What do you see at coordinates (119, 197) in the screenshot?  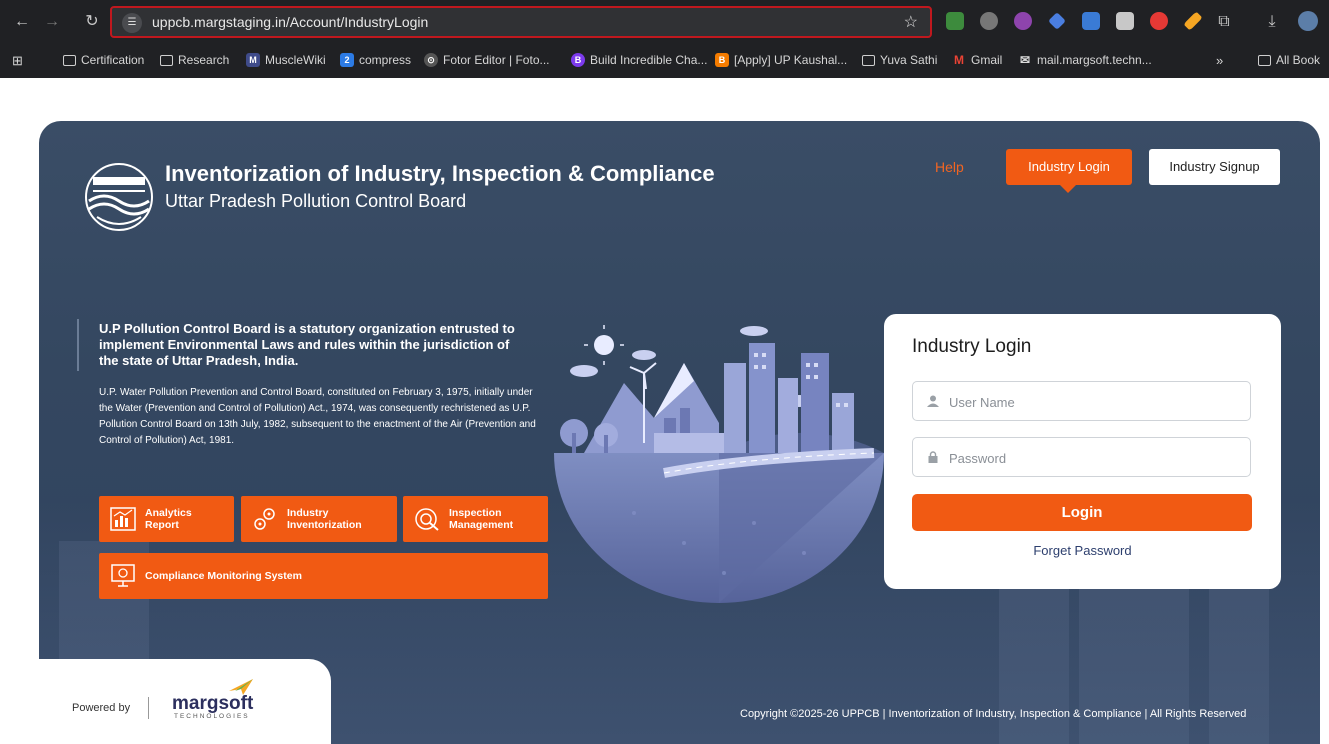 I see `uppcb-logo` at bounding box center [119, 197].